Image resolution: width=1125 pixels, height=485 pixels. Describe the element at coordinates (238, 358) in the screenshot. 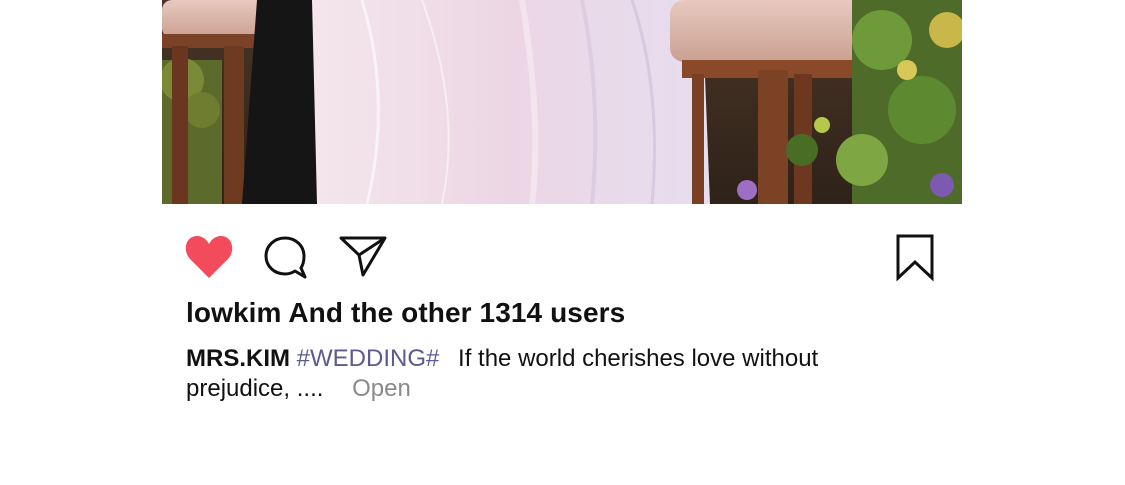

I see `caption-author: MRS.KIM` at that location.